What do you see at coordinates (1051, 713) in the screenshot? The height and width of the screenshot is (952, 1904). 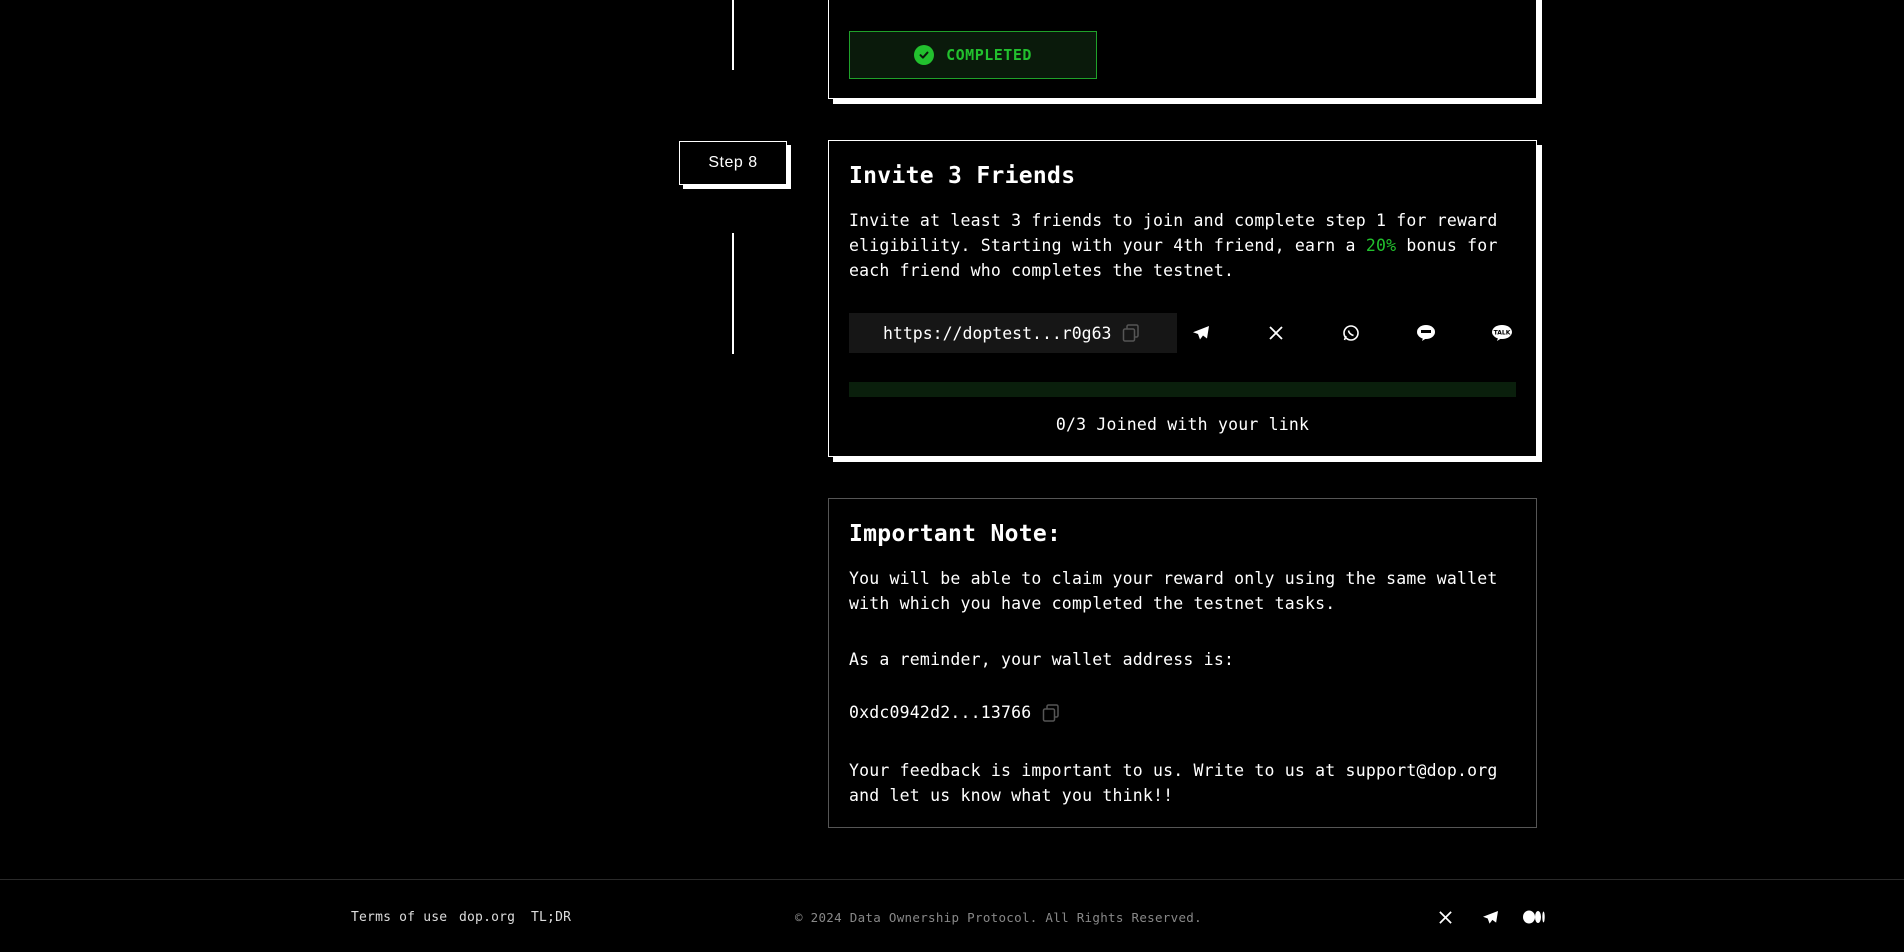 I see `copy-wallet-icon` at bounding box center [1051, 713].